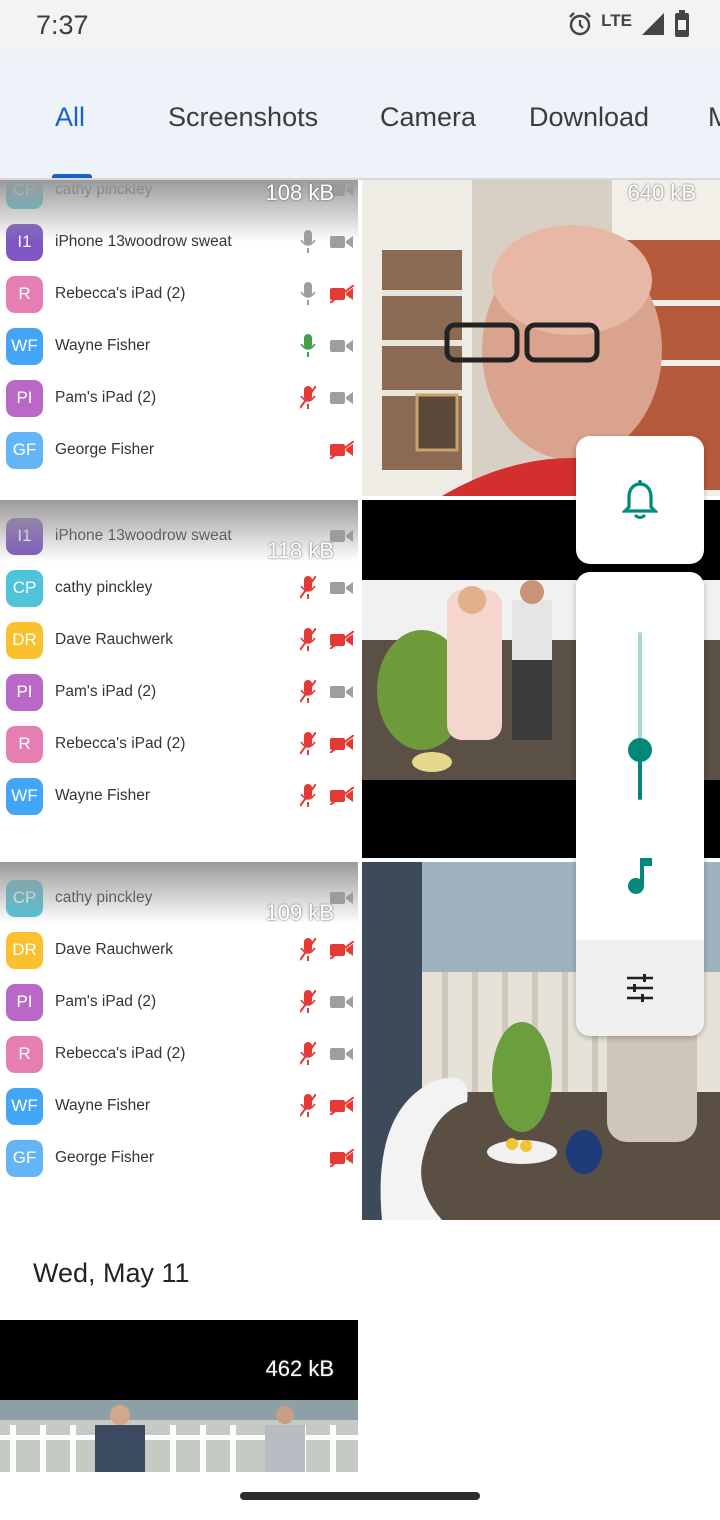 The image size is (720, 1520). I want to click on tab-download: Download, so click(589, 117).